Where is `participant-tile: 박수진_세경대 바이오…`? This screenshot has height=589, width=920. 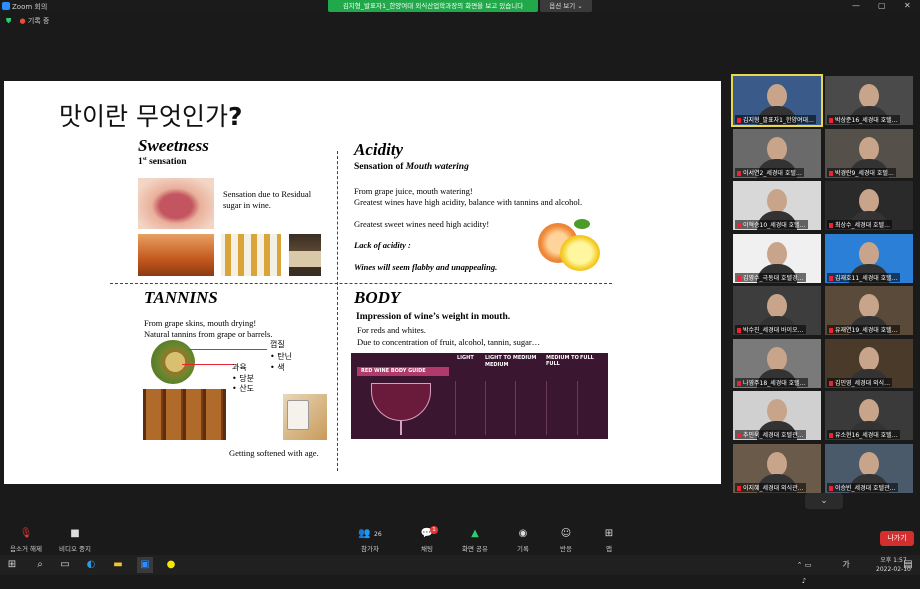 participant-tile: 박수진_세경대 바이오… is located at coordinates (777, 310).